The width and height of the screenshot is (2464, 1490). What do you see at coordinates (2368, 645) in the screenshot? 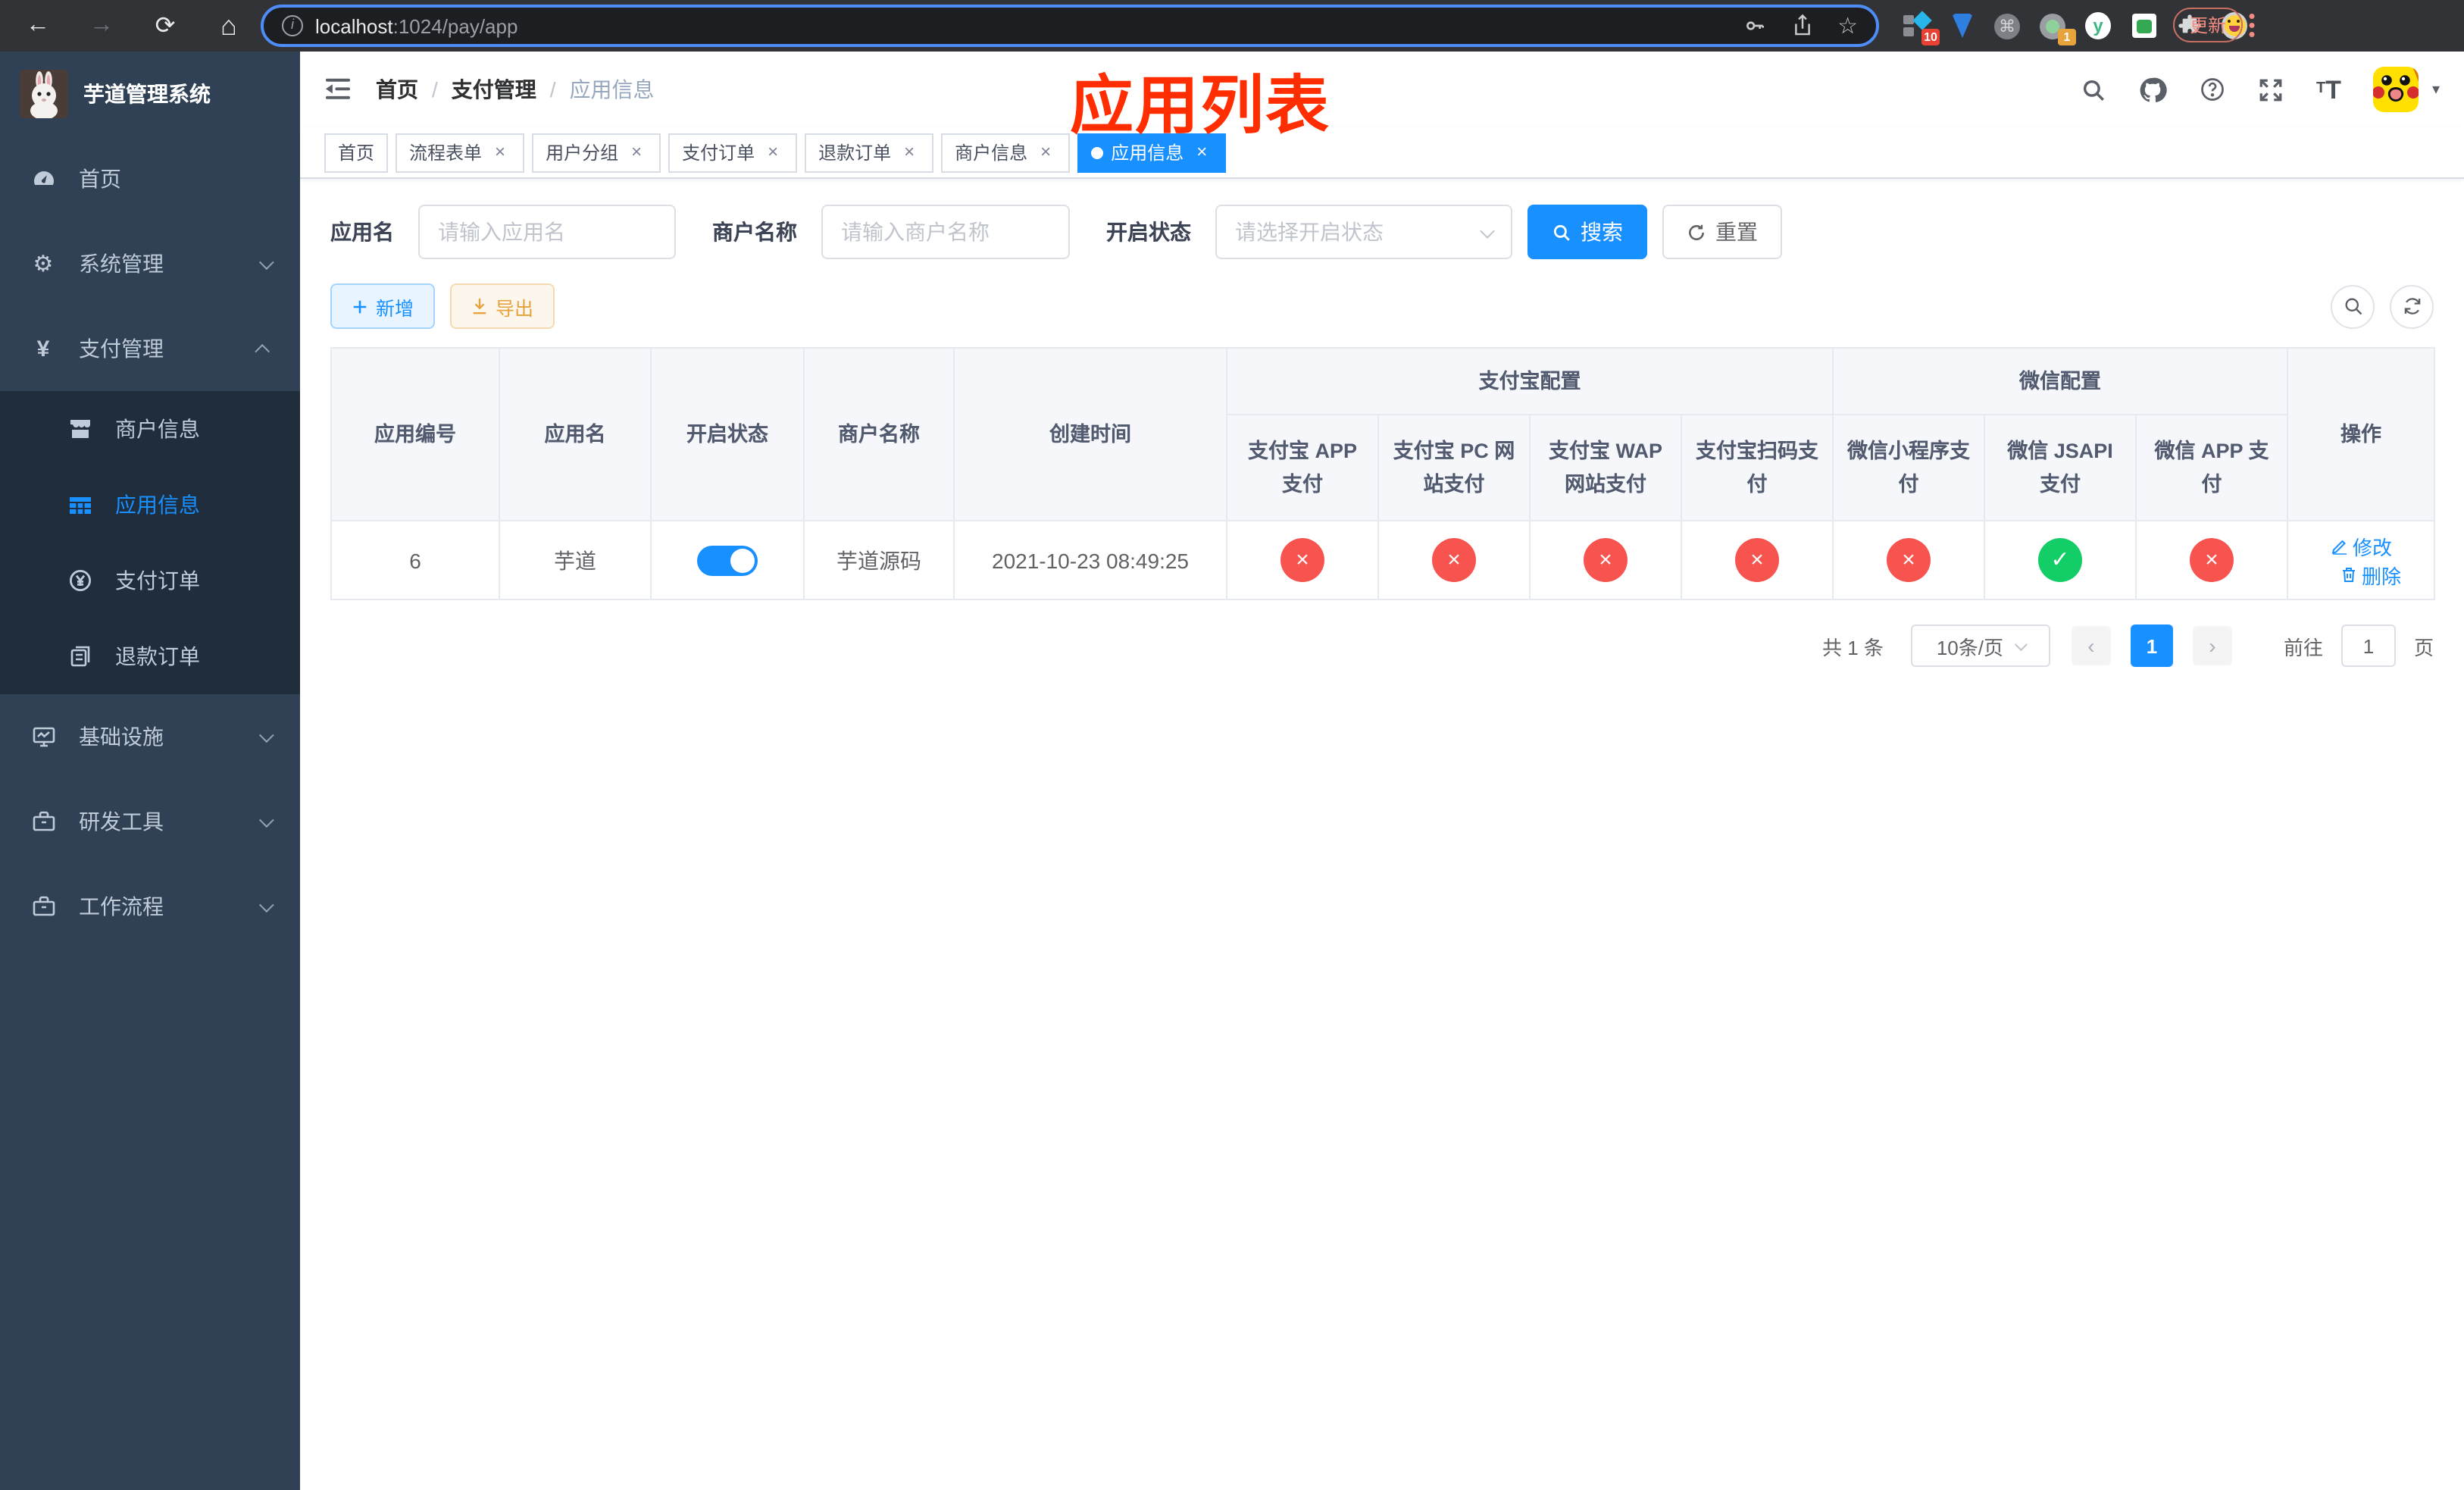
I see `goto-page-input` at bounding box center [2368, 645].